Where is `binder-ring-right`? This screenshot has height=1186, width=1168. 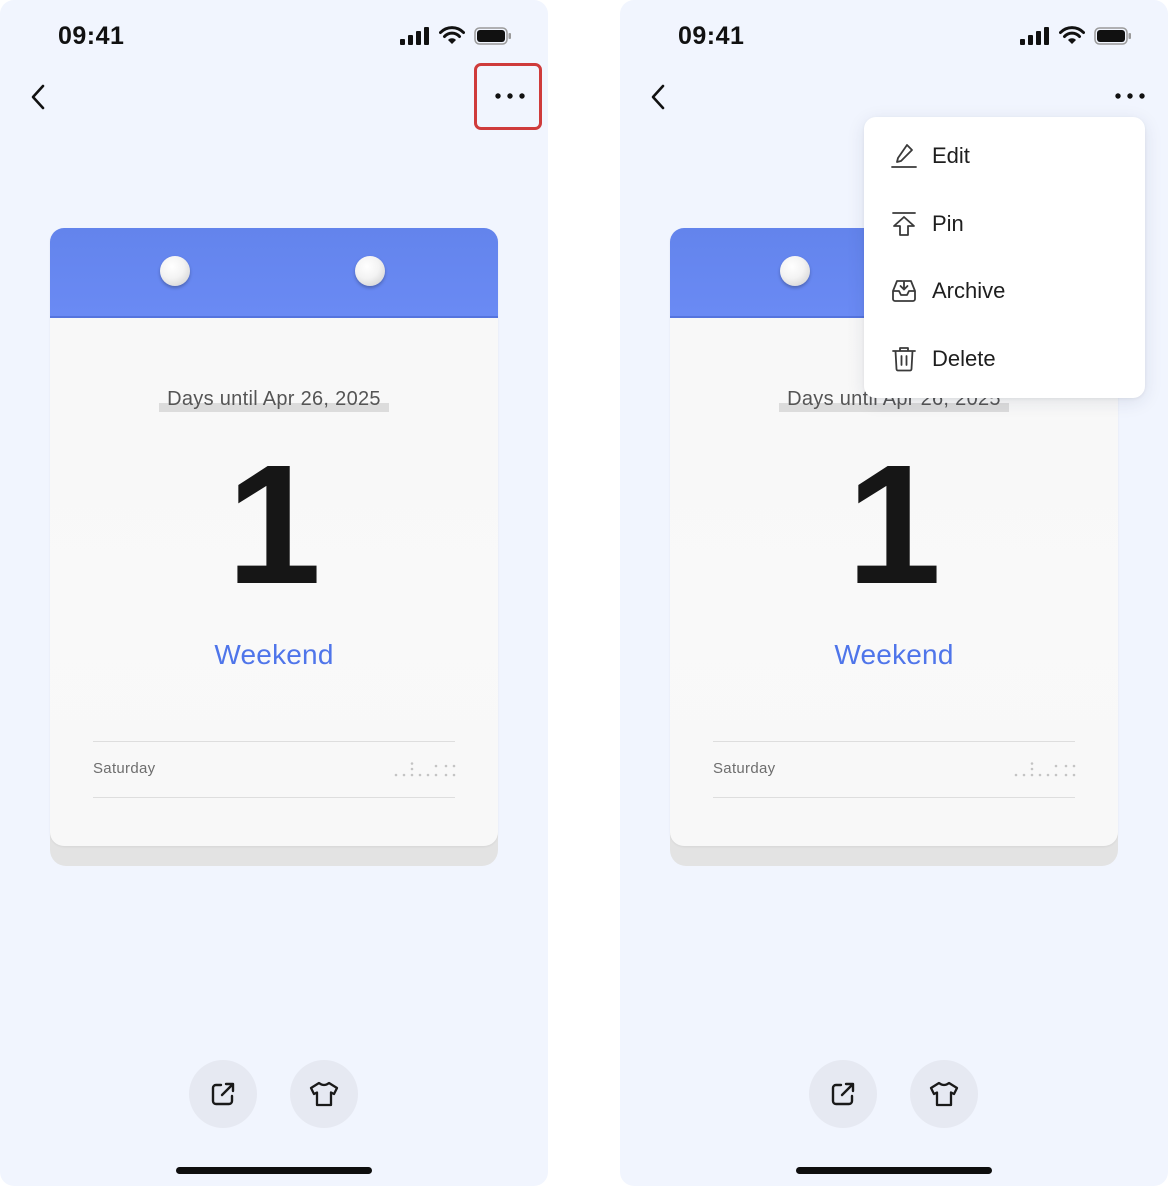 binder-ring-right is located at coordinates (370, 271).